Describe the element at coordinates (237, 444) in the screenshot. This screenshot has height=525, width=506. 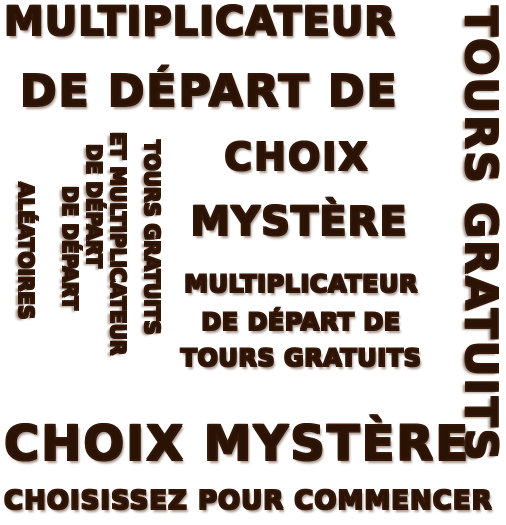
I see `mystery-choice-bottom-title: Choix Mystère` at that location.